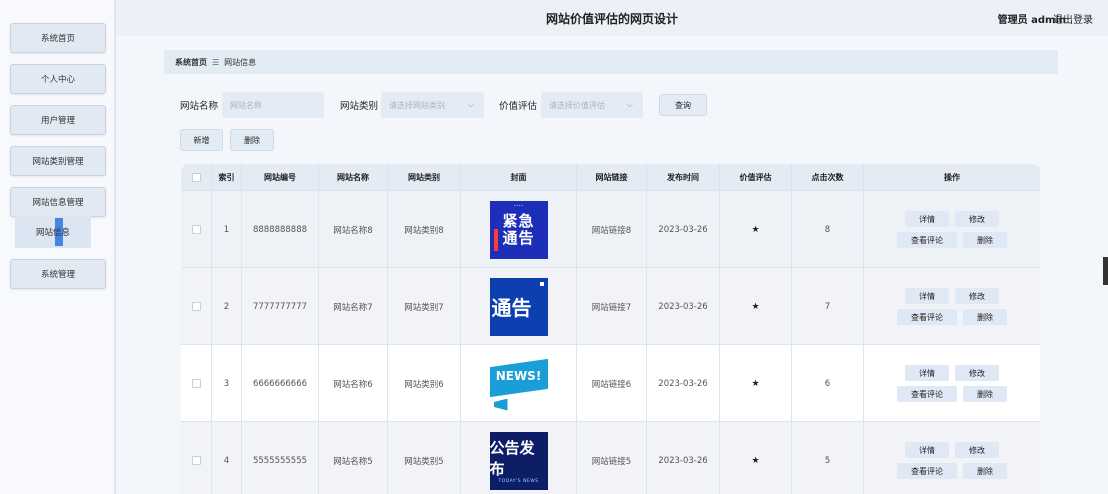  What do you see at coordinates (280, 177) in the screenshot?
I see `column-header: 网站编号` at bounding box center [280, 177].